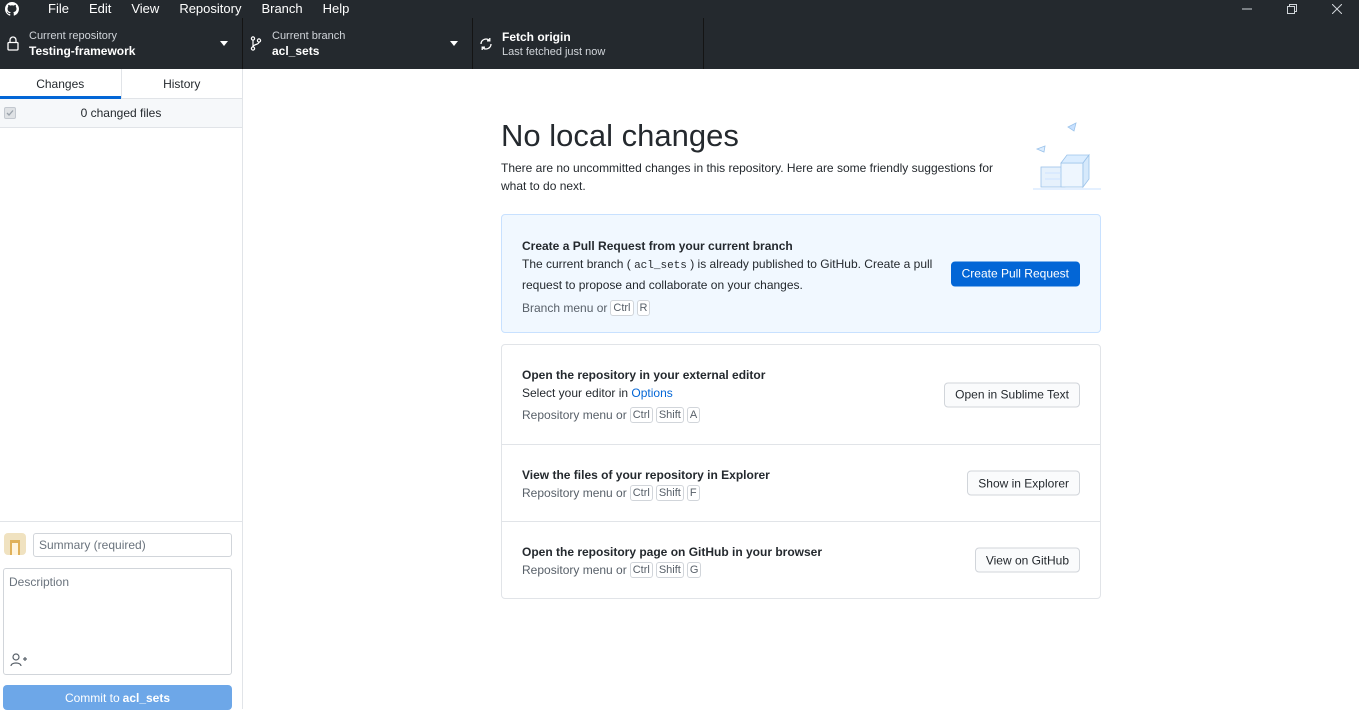 Image resolution: width=1359 pixels, height=710 pixels. Describe the element at coordinates (1067, 157) in the screenshot. I see `empty-state-illustration-icon` at that location.